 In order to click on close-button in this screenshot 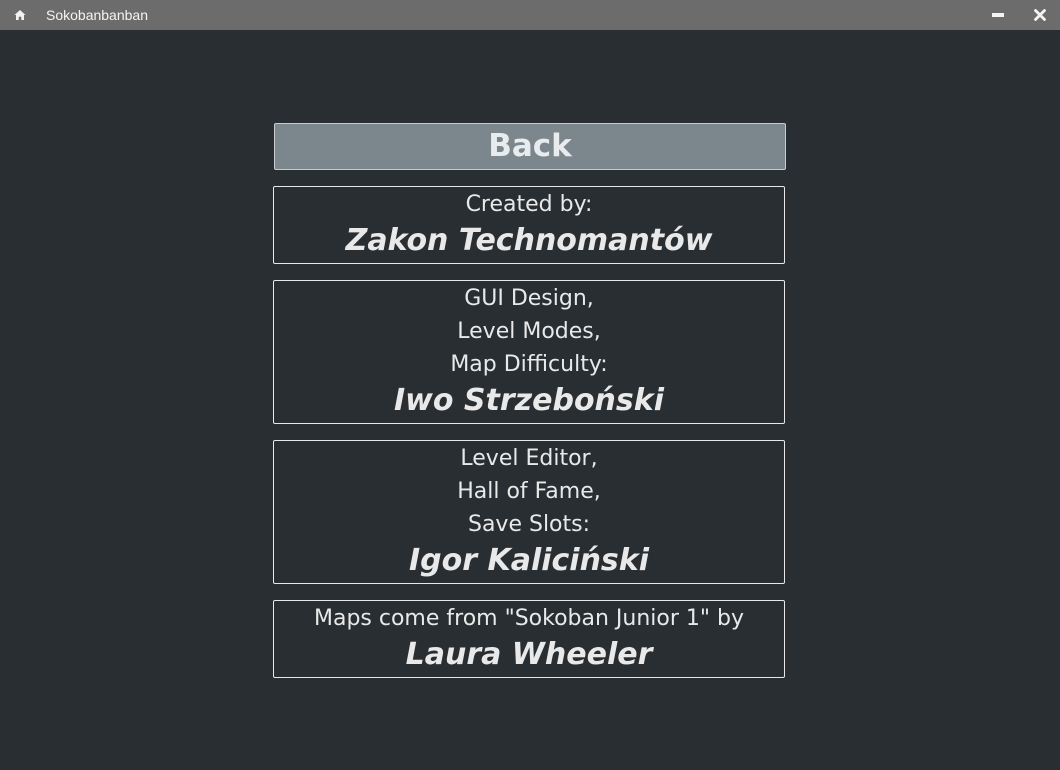, I will do `click(1040, 15)`.